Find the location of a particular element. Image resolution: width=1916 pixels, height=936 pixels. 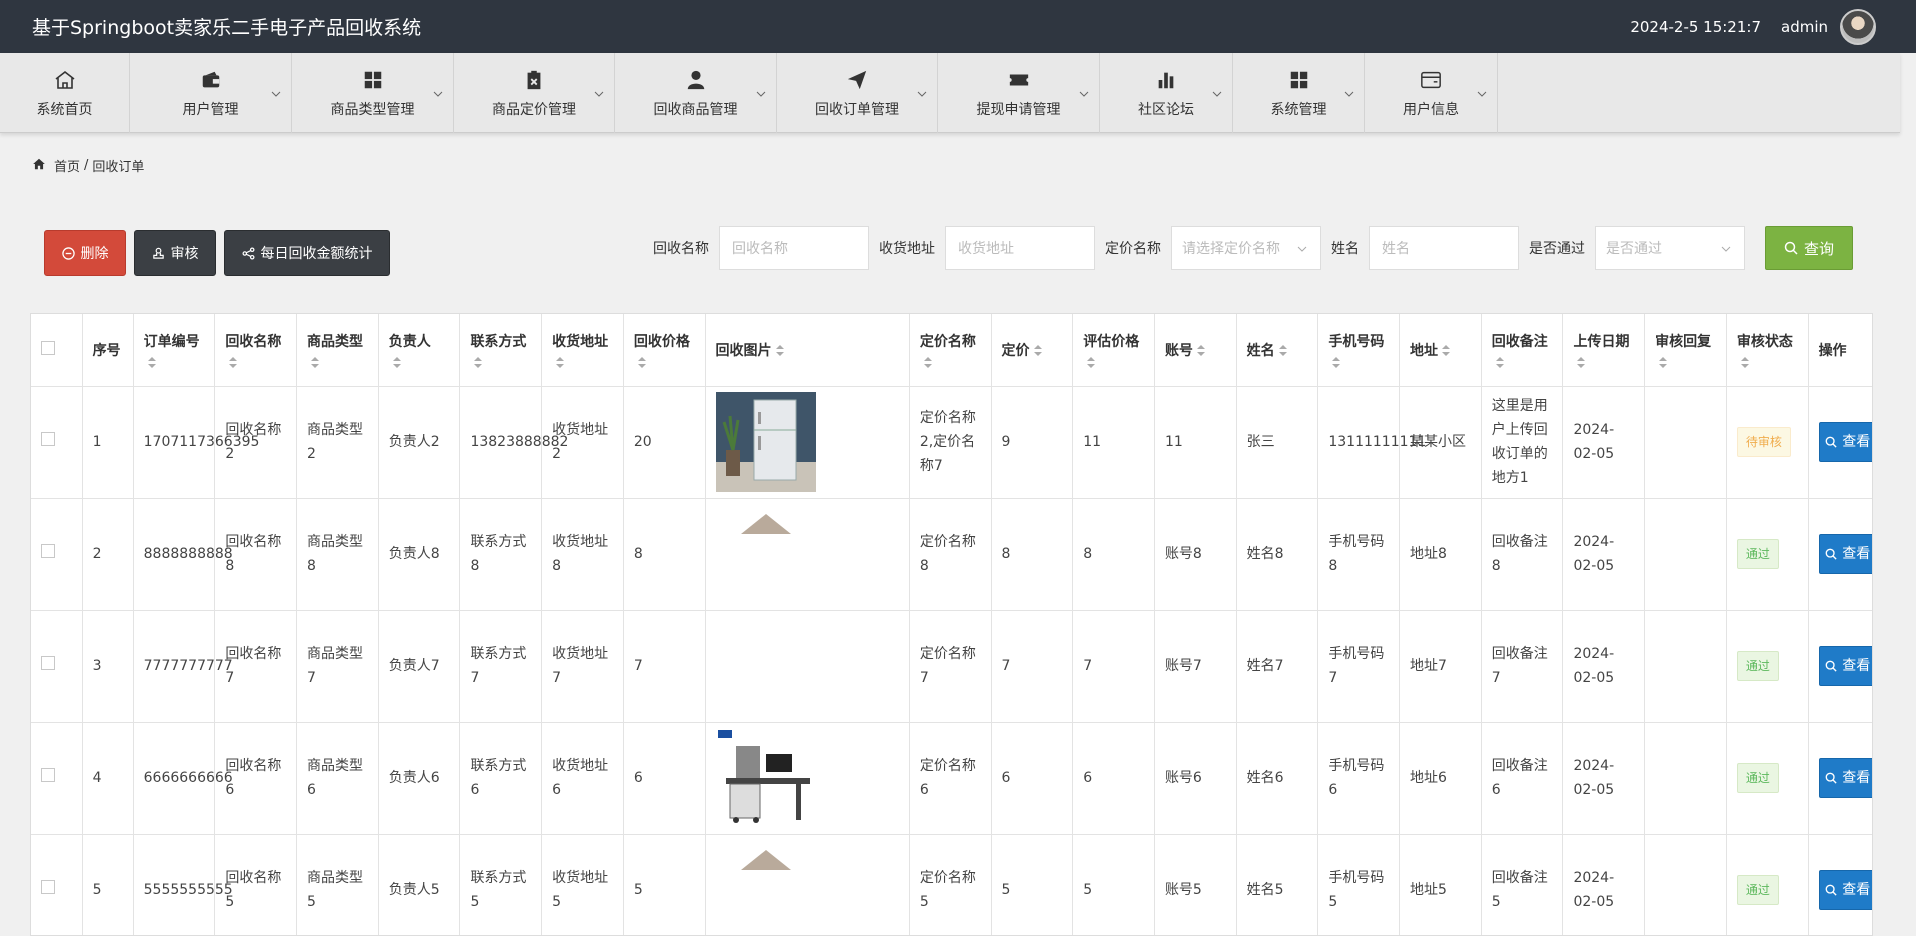

nav-item-system: 系统管理 is located at coordinates (1299, 93).